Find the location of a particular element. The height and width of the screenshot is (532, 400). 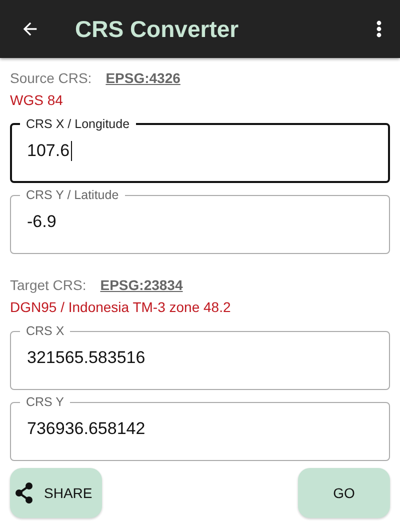

input-field: CRS Y / Latitude -6.9 is located at coordinates (200, 221).